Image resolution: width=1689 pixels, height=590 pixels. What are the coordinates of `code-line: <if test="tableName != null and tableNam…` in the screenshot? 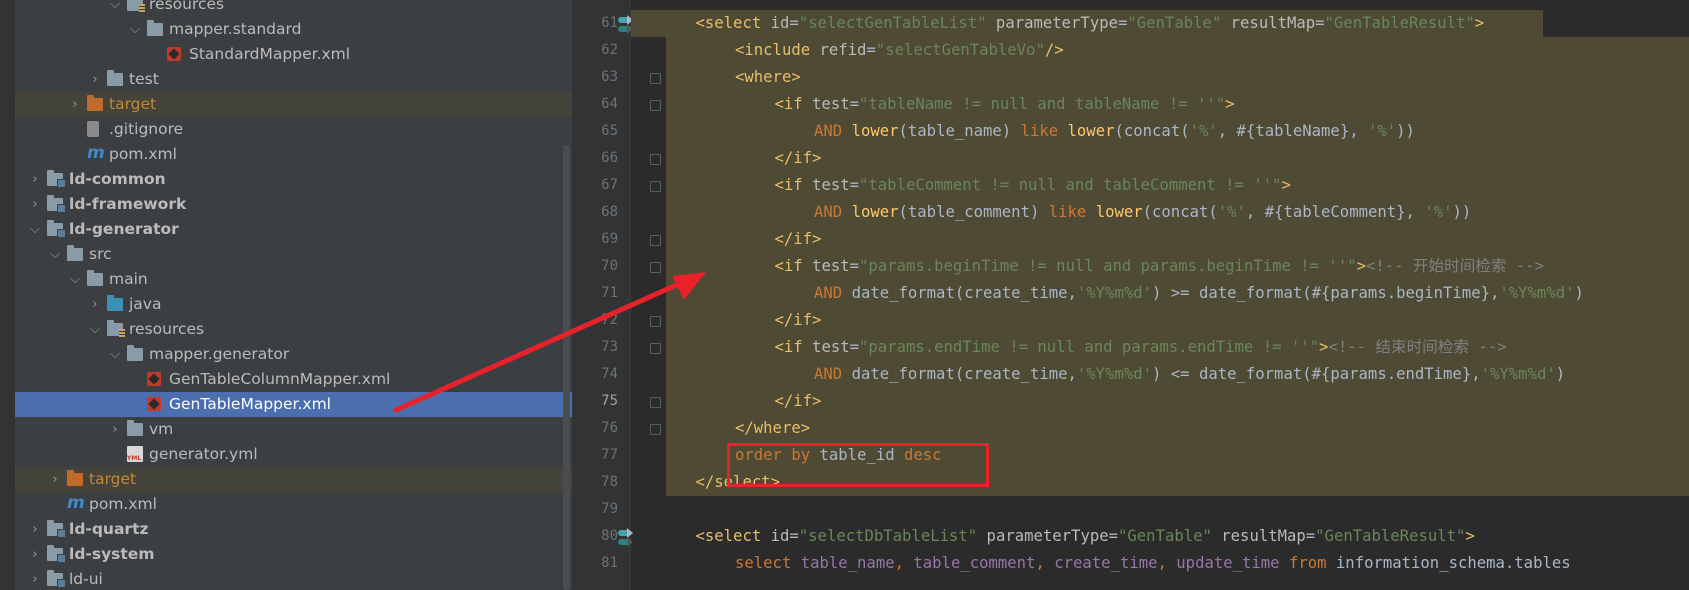 It's located at (1005, 104).